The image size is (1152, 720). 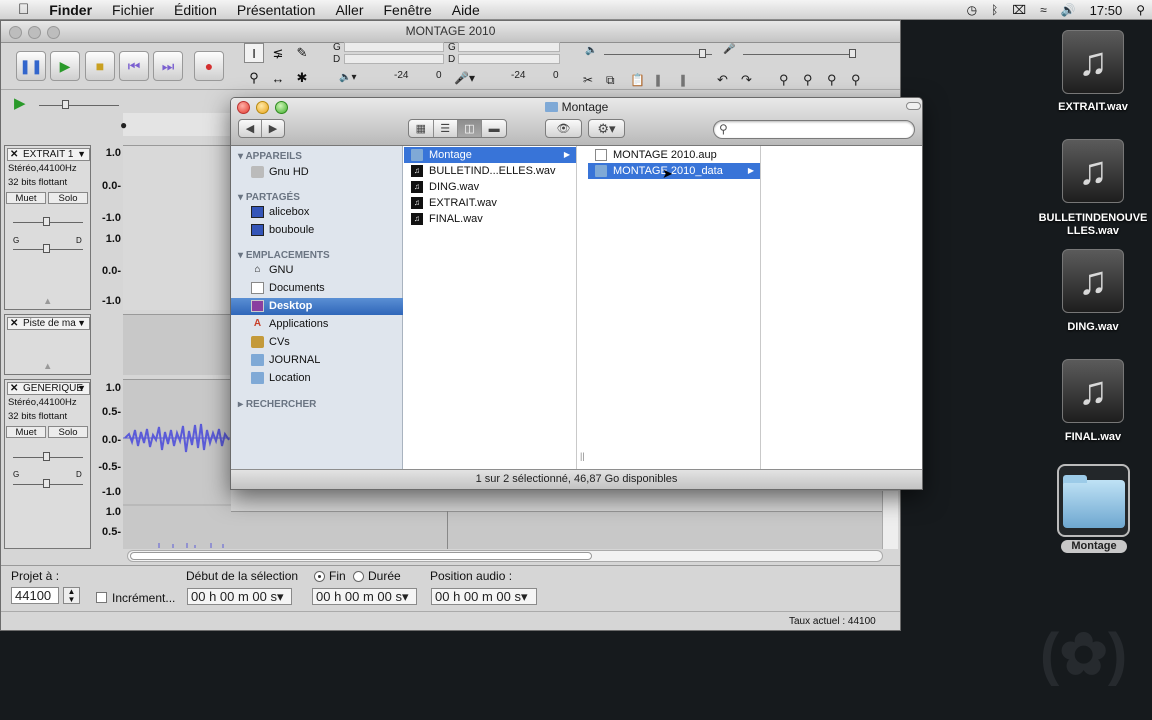 What do you see at coordinates (856, 80) in the screenshot?
I see `fit-project-icon: ⚲` at bounding box center [856, 80].